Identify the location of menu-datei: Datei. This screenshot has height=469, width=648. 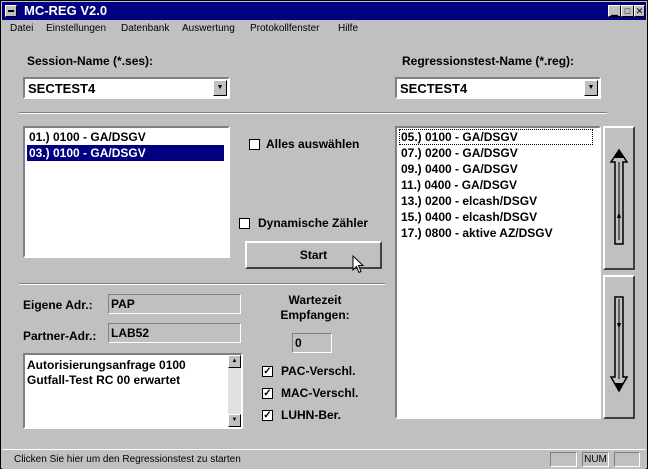
(21, 29).